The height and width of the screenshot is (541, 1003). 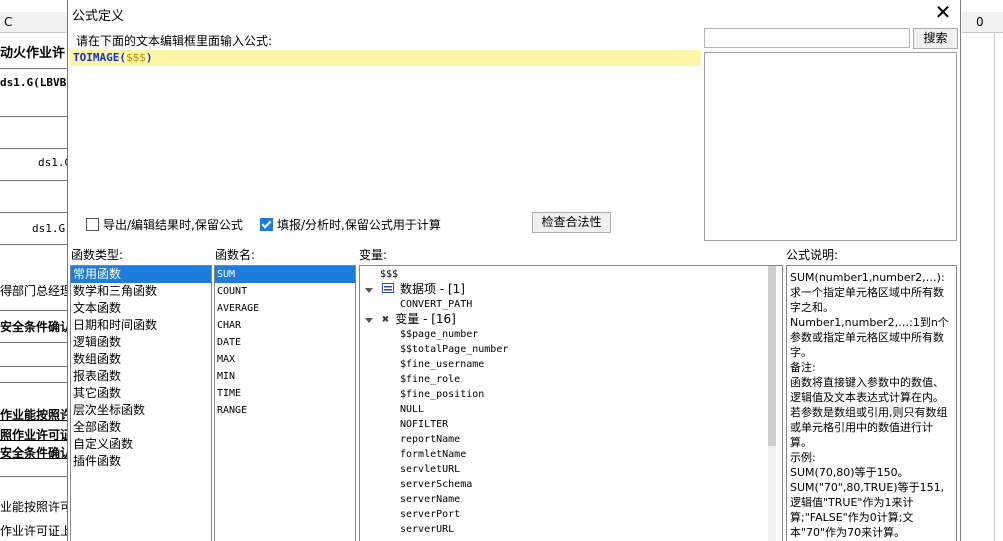 I want to click on variable-node-label: 变量 - [16], so click(x=425, y=319).